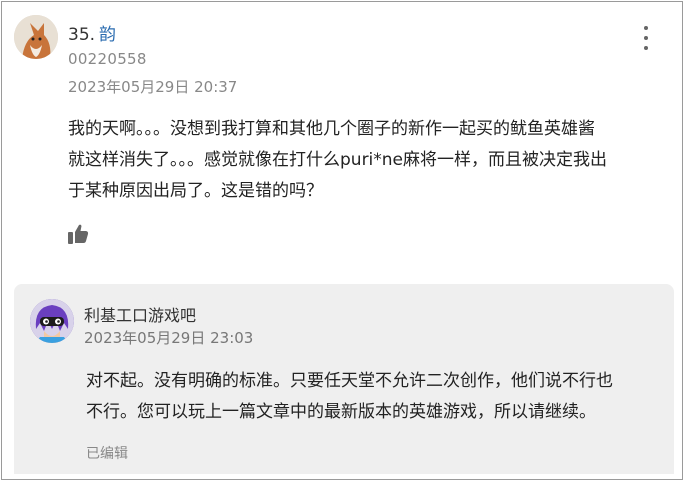  Describe the element at coordinates (341, 412) in the screenshot. I see `reply-body-line: 不行。您可以玩上一篇文章中的最新版本的英雄游戏，所以请继续。` at that location.